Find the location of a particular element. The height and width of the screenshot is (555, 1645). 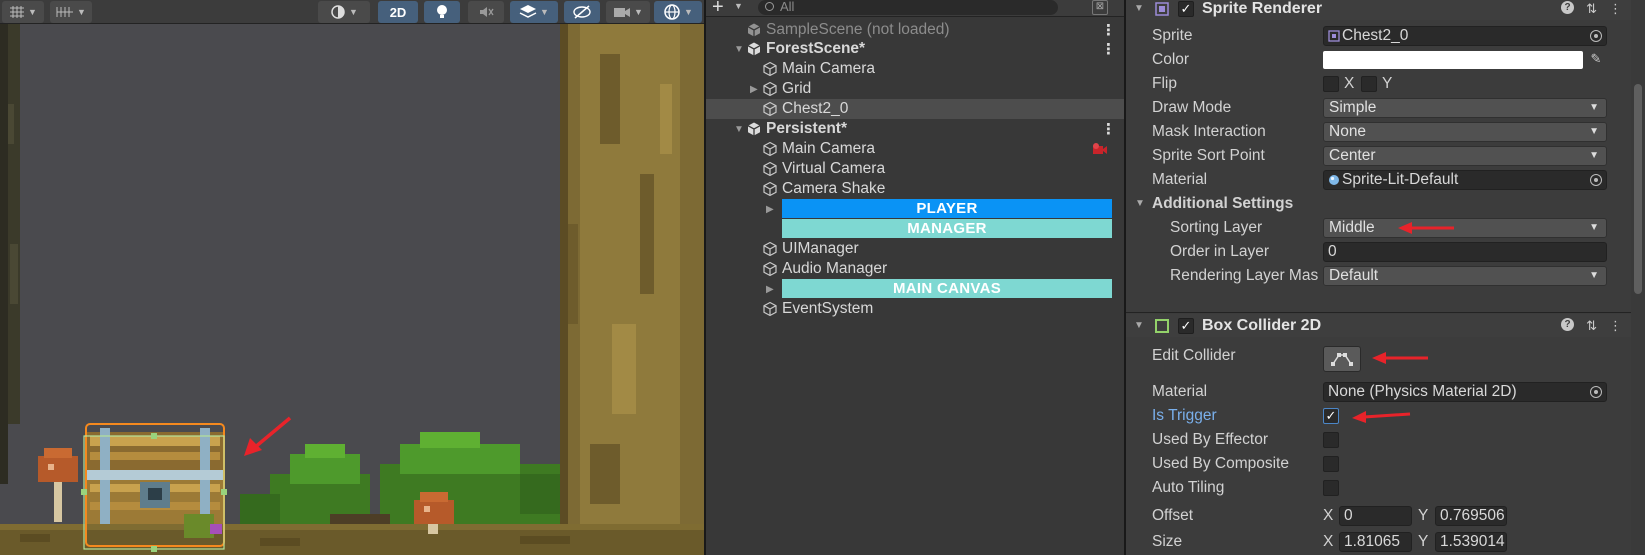

is-trigger-checkbox: ✓ is located at coordinates (1331, 416).